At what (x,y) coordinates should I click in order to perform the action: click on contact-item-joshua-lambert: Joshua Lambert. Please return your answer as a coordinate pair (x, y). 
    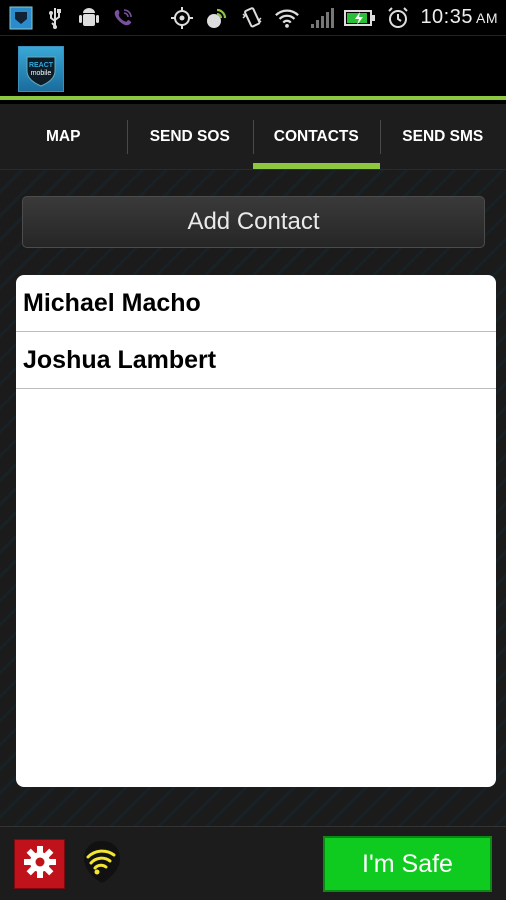
    Looking at the image, I should click on (256, 360).